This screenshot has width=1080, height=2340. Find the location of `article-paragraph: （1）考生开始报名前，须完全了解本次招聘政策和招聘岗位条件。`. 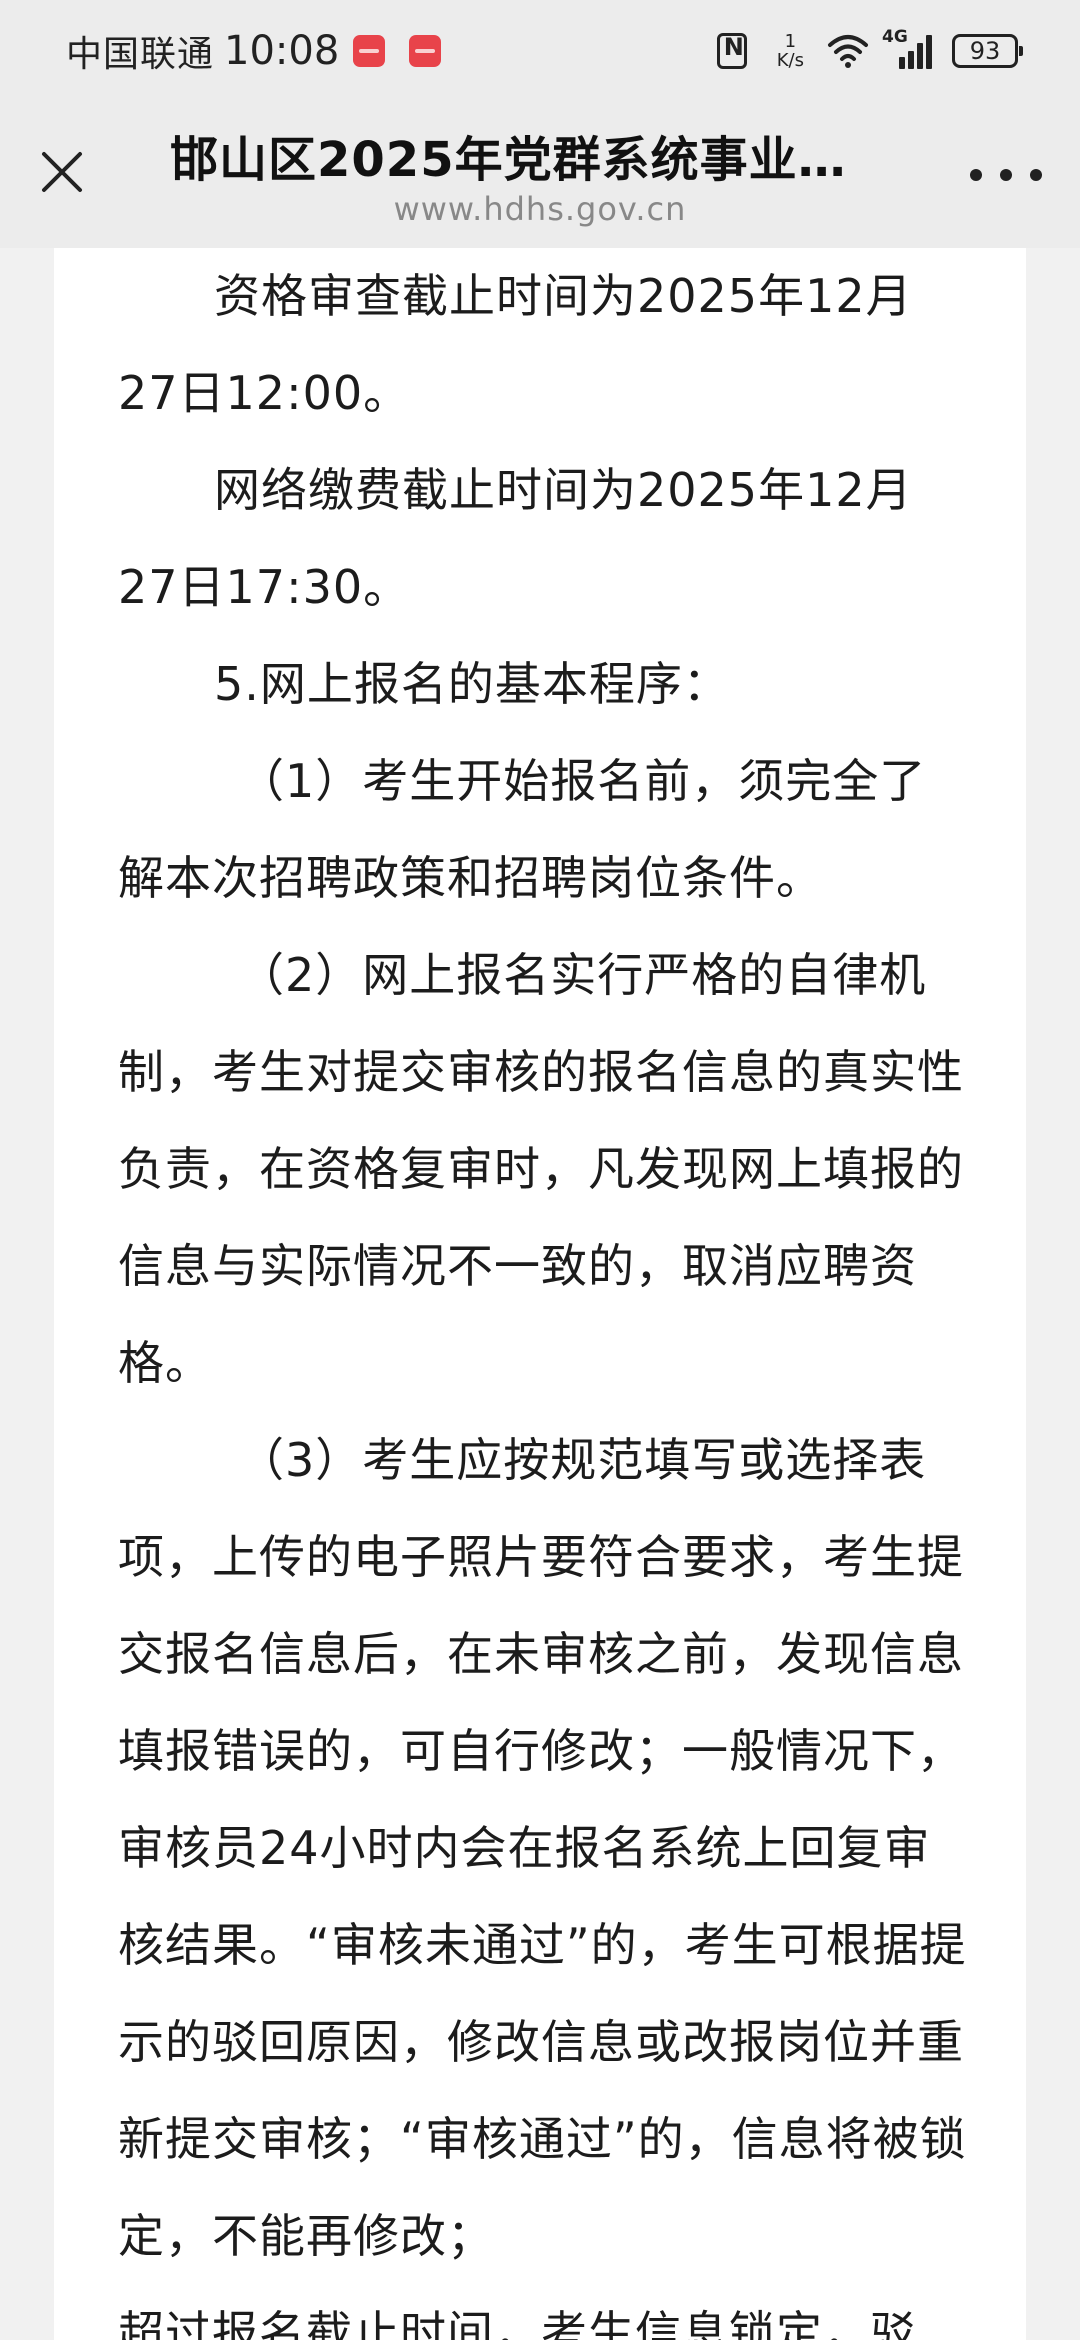

article-paragraph: （1）考生开始报名前，须完全了解本次招聘政策和招聘岗位条件。 is located at coordinates (522, 829).